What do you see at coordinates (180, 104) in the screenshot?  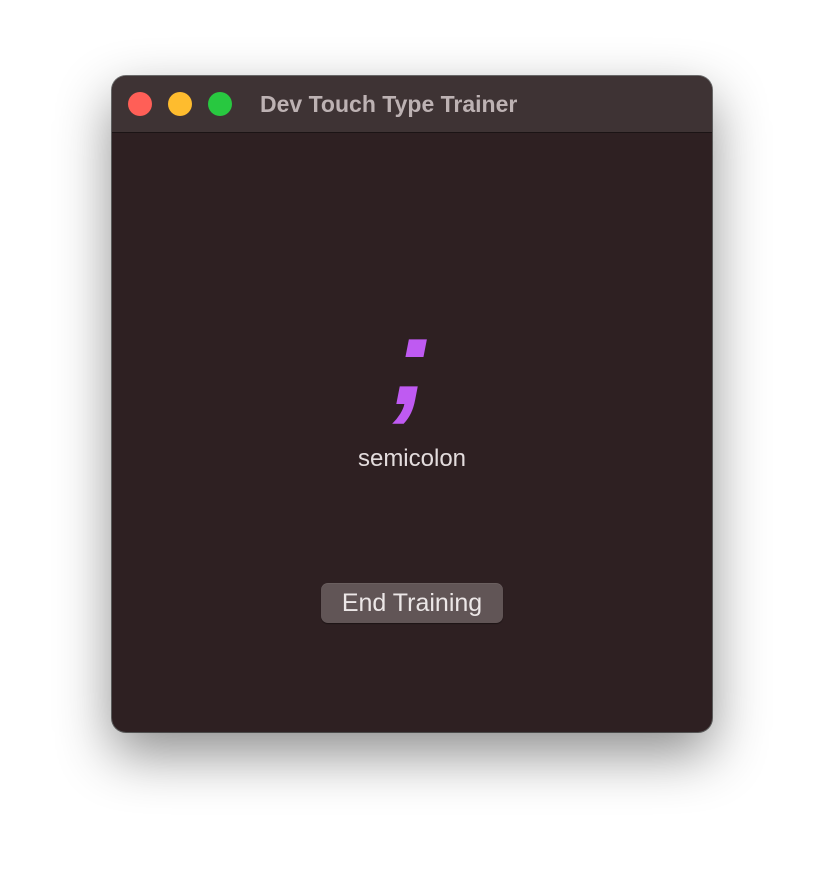 I see `minimize-window-button` at bounding box center [180, 104].